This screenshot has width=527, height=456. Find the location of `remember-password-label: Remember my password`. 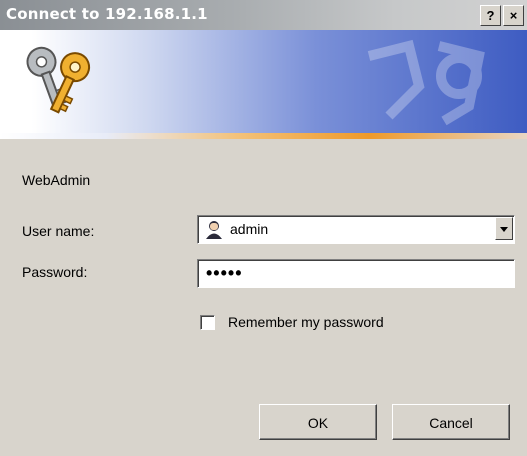

remember-password-label: Remember my password is located at coordinates (306, 322).